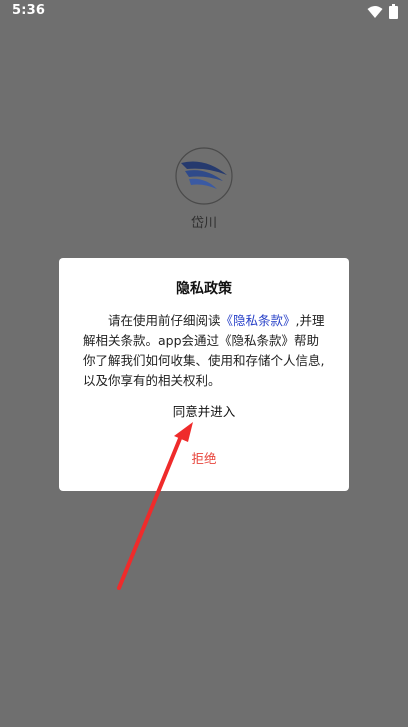 The width and height of the screenshot is (408, 727). I want to click on status-time: 5:36, so click(29, 10).